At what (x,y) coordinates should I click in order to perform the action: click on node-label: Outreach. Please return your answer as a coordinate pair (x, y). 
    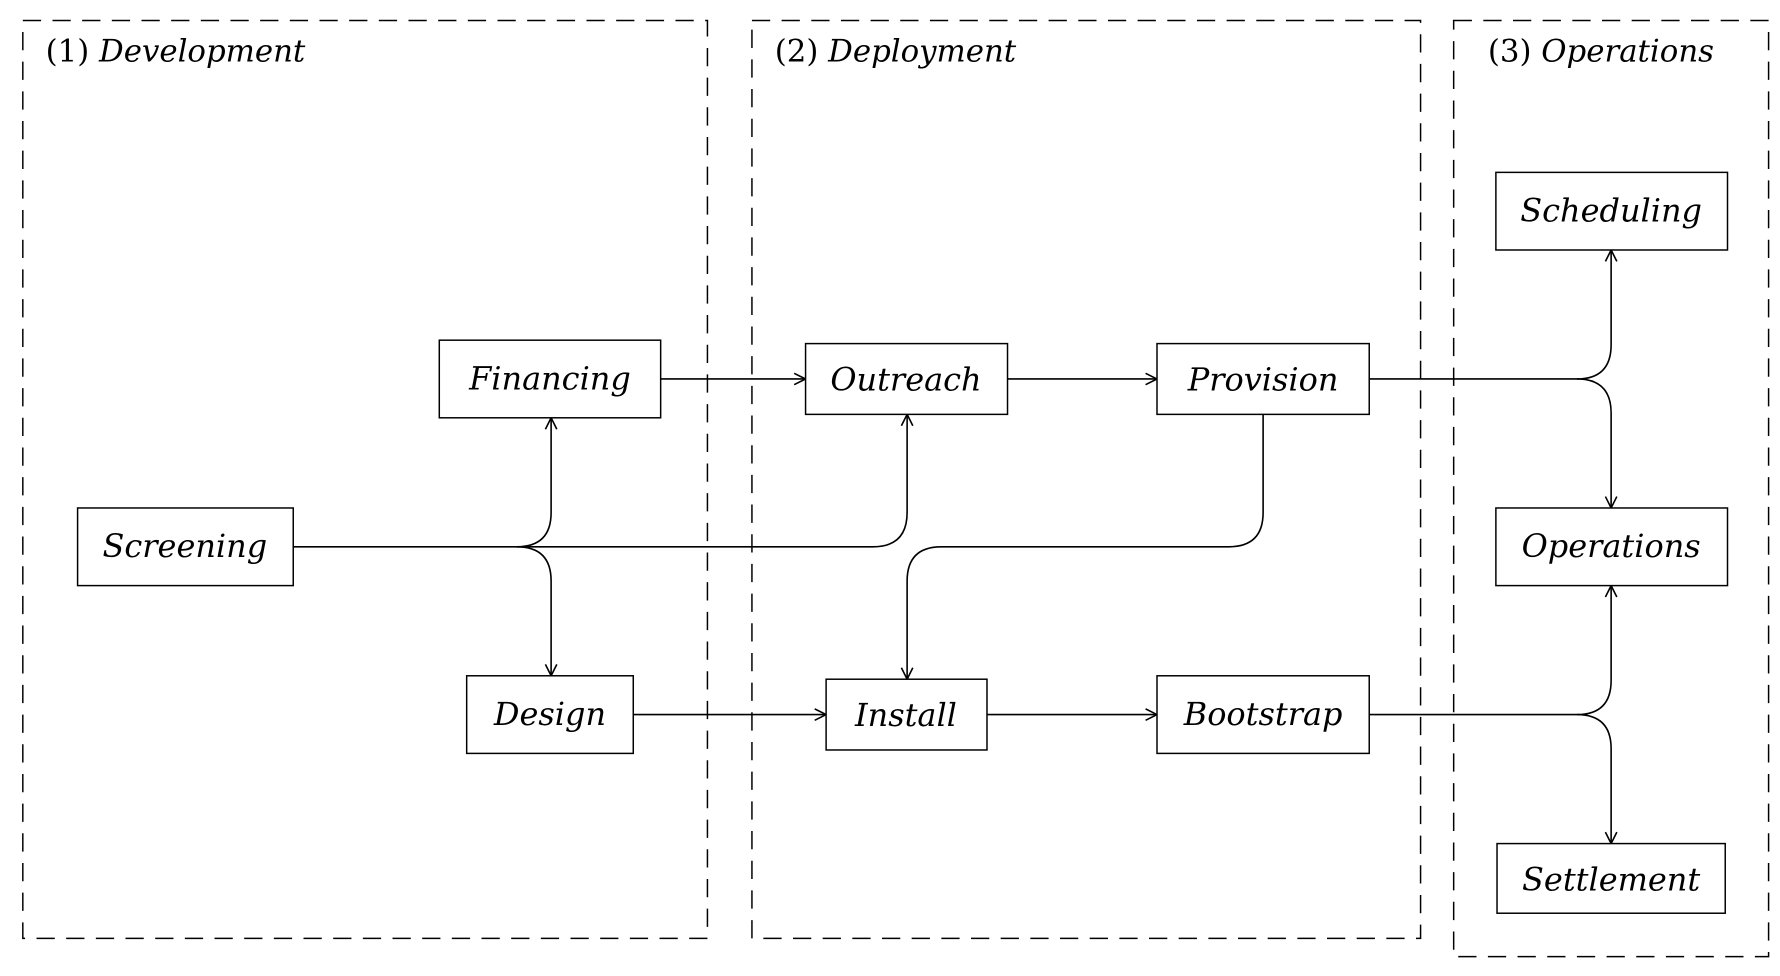
    Looking at the image, I should click on (905, 379).